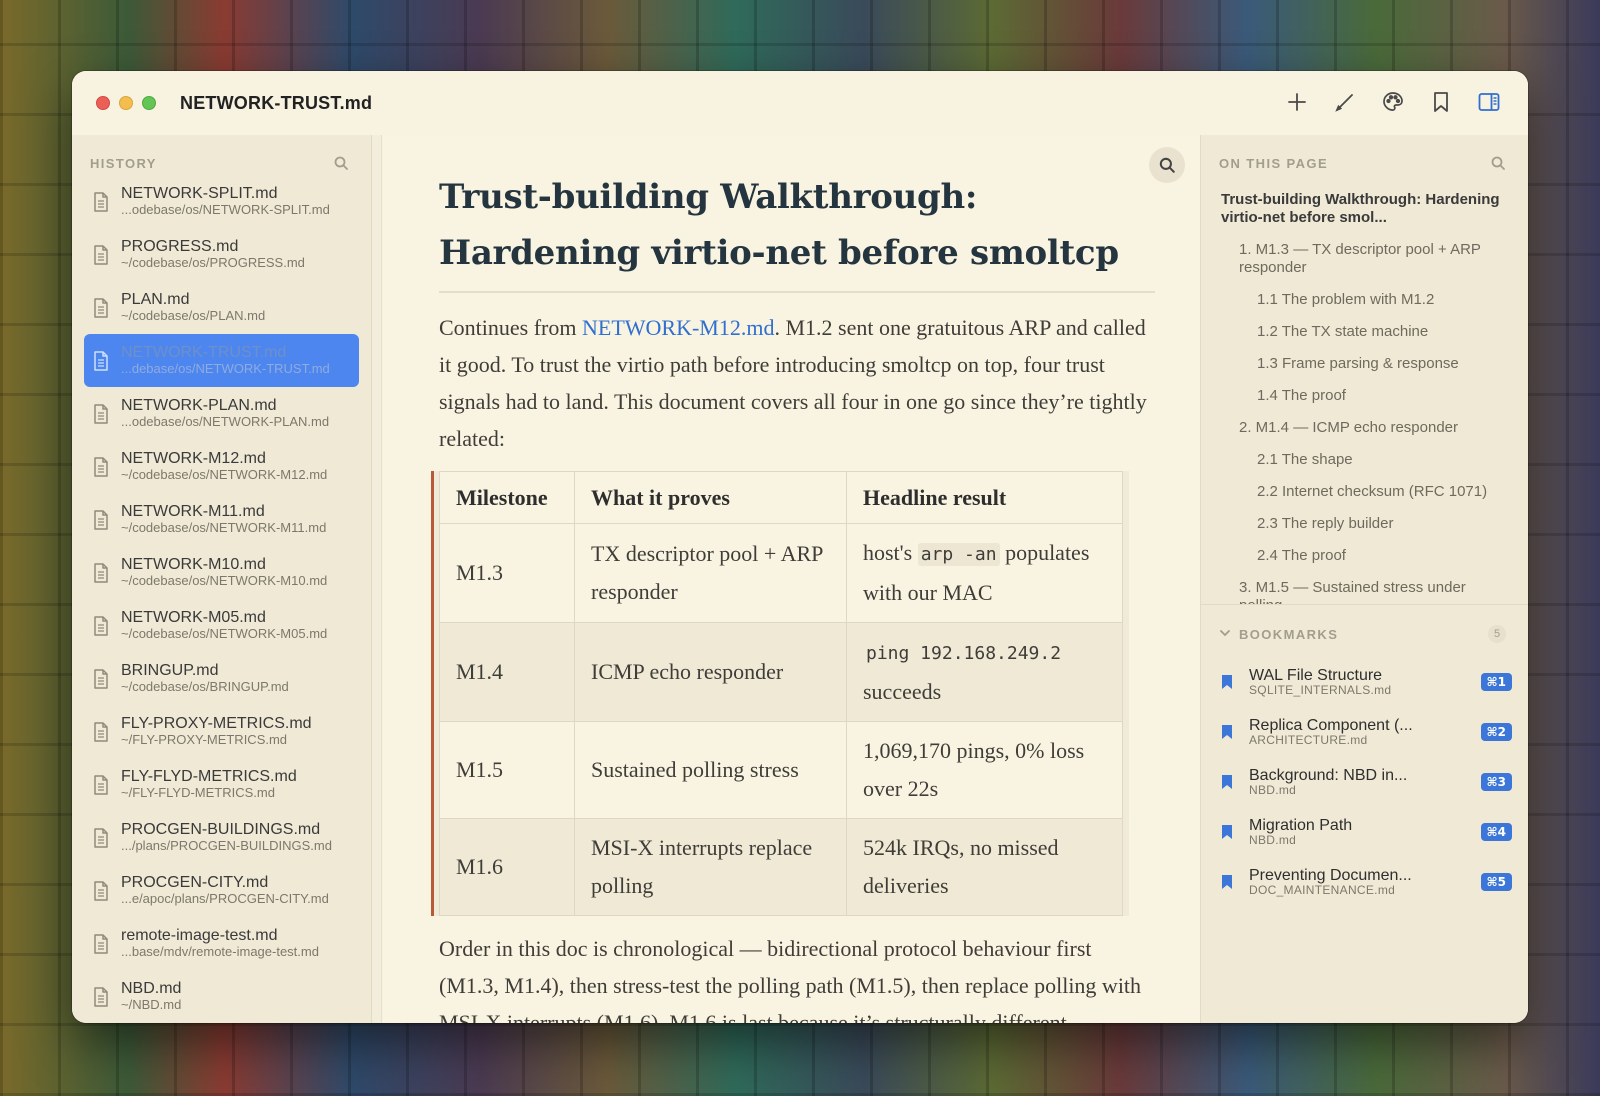 The image size is (1600, 1096). Describe the element at coordinates (1365, 300) in the screenshot. I see `toc-item: 1.1 The problem with M1.2` at that location.